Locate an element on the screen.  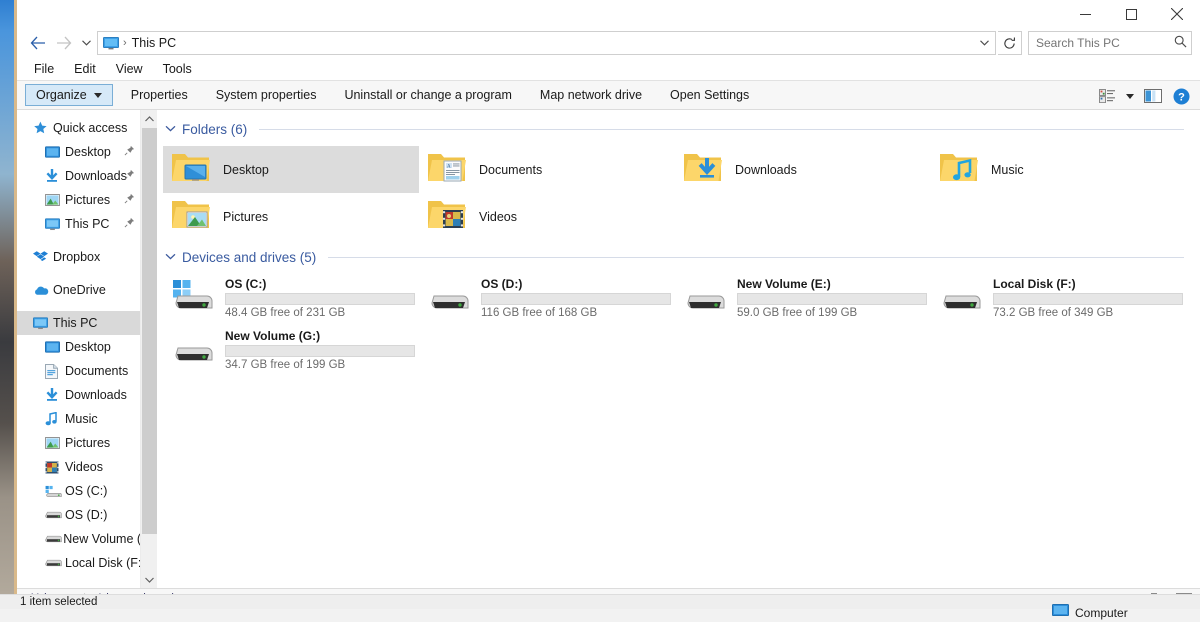
folder-tile-documents: A Documents is located at coordinates (547, 169).